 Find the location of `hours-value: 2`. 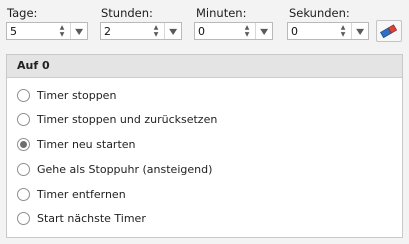

hours-value: 2 is located at coordinates (107, 31).